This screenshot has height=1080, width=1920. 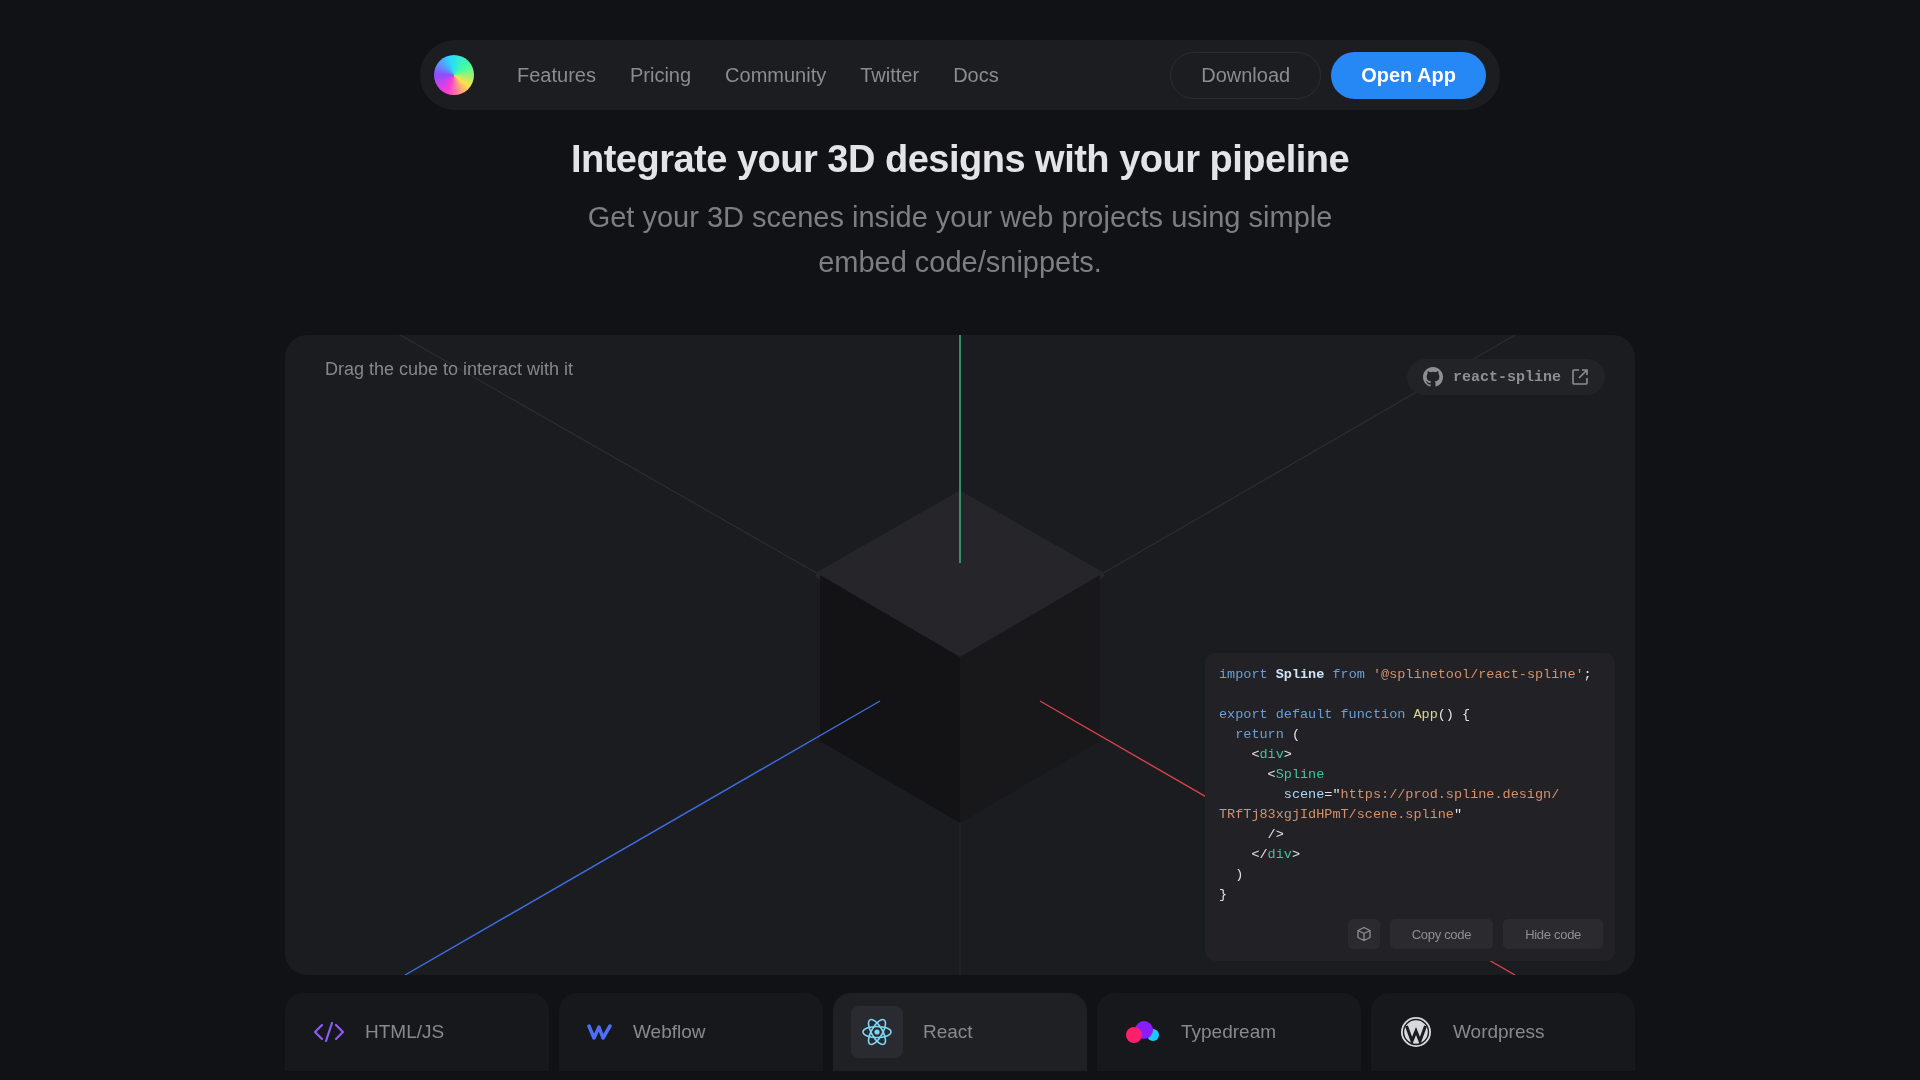 I want to click on github-icon, so click(x=1432, y=377).